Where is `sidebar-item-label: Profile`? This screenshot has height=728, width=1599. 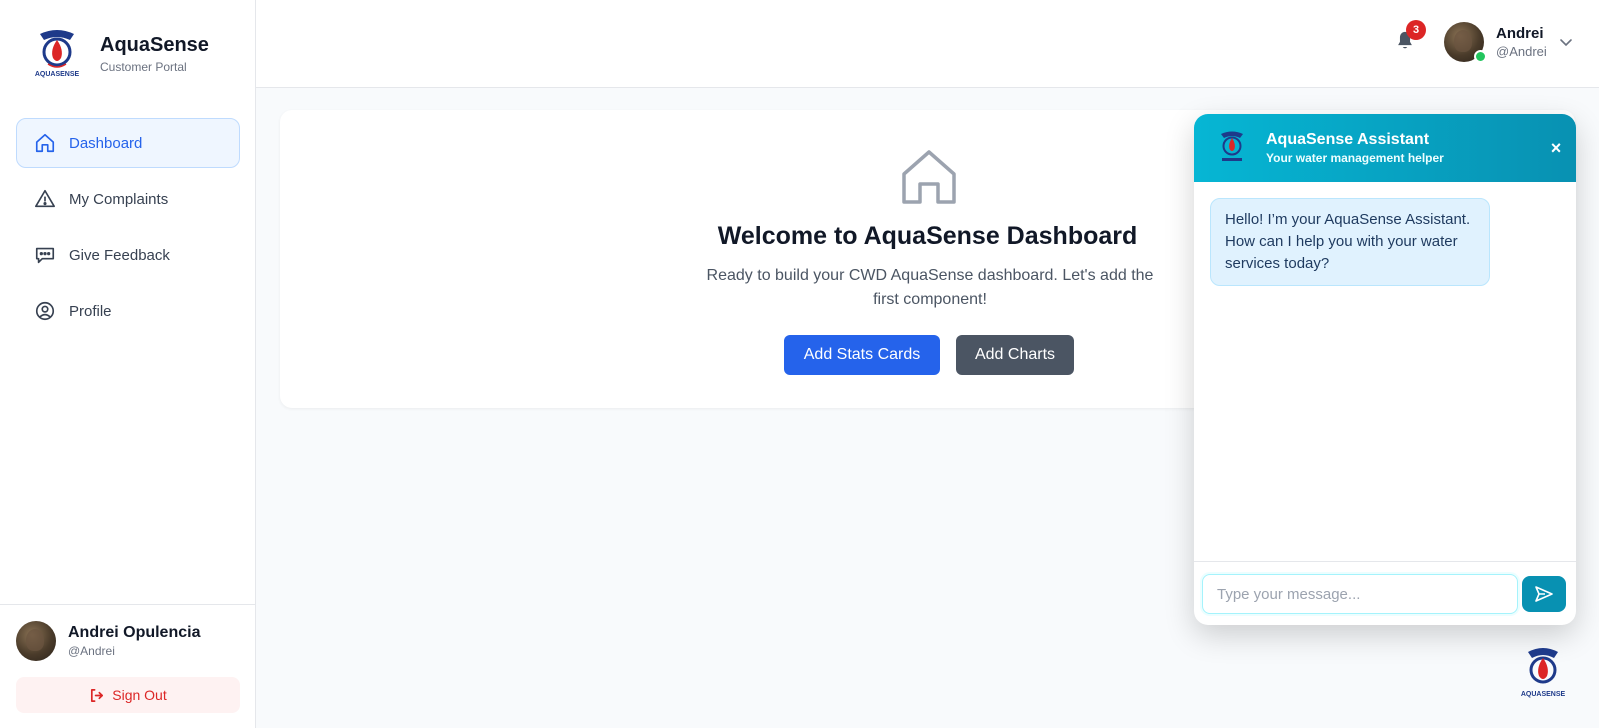
sidebar-item-label: Profile is located at coordinates (90, 311).